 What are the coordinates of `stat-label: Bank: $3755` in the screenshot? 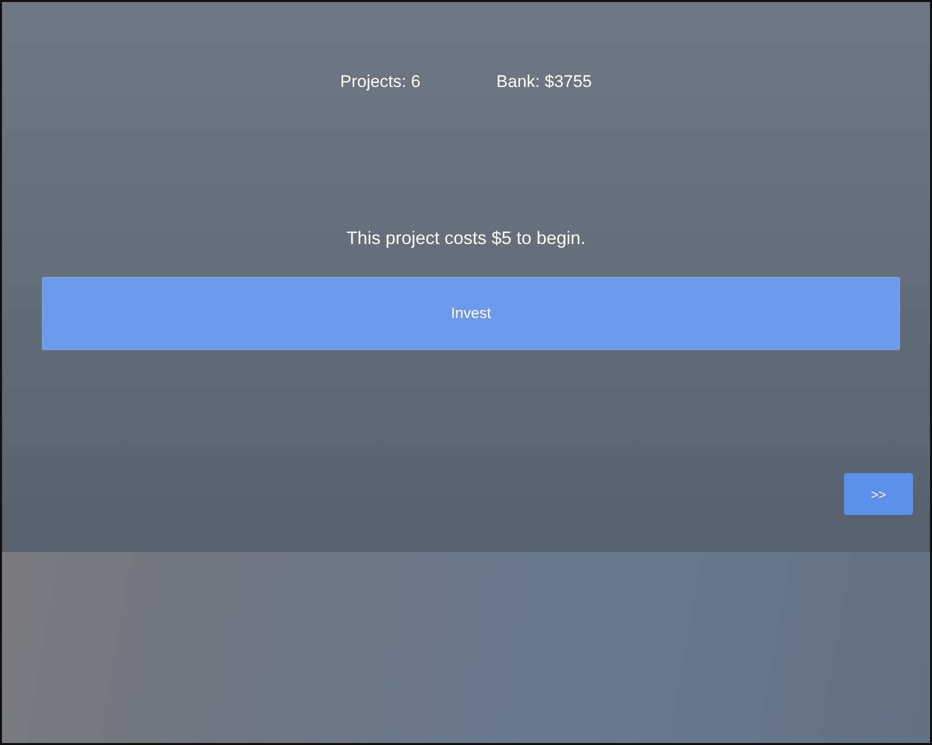 It's located at (544, 82).